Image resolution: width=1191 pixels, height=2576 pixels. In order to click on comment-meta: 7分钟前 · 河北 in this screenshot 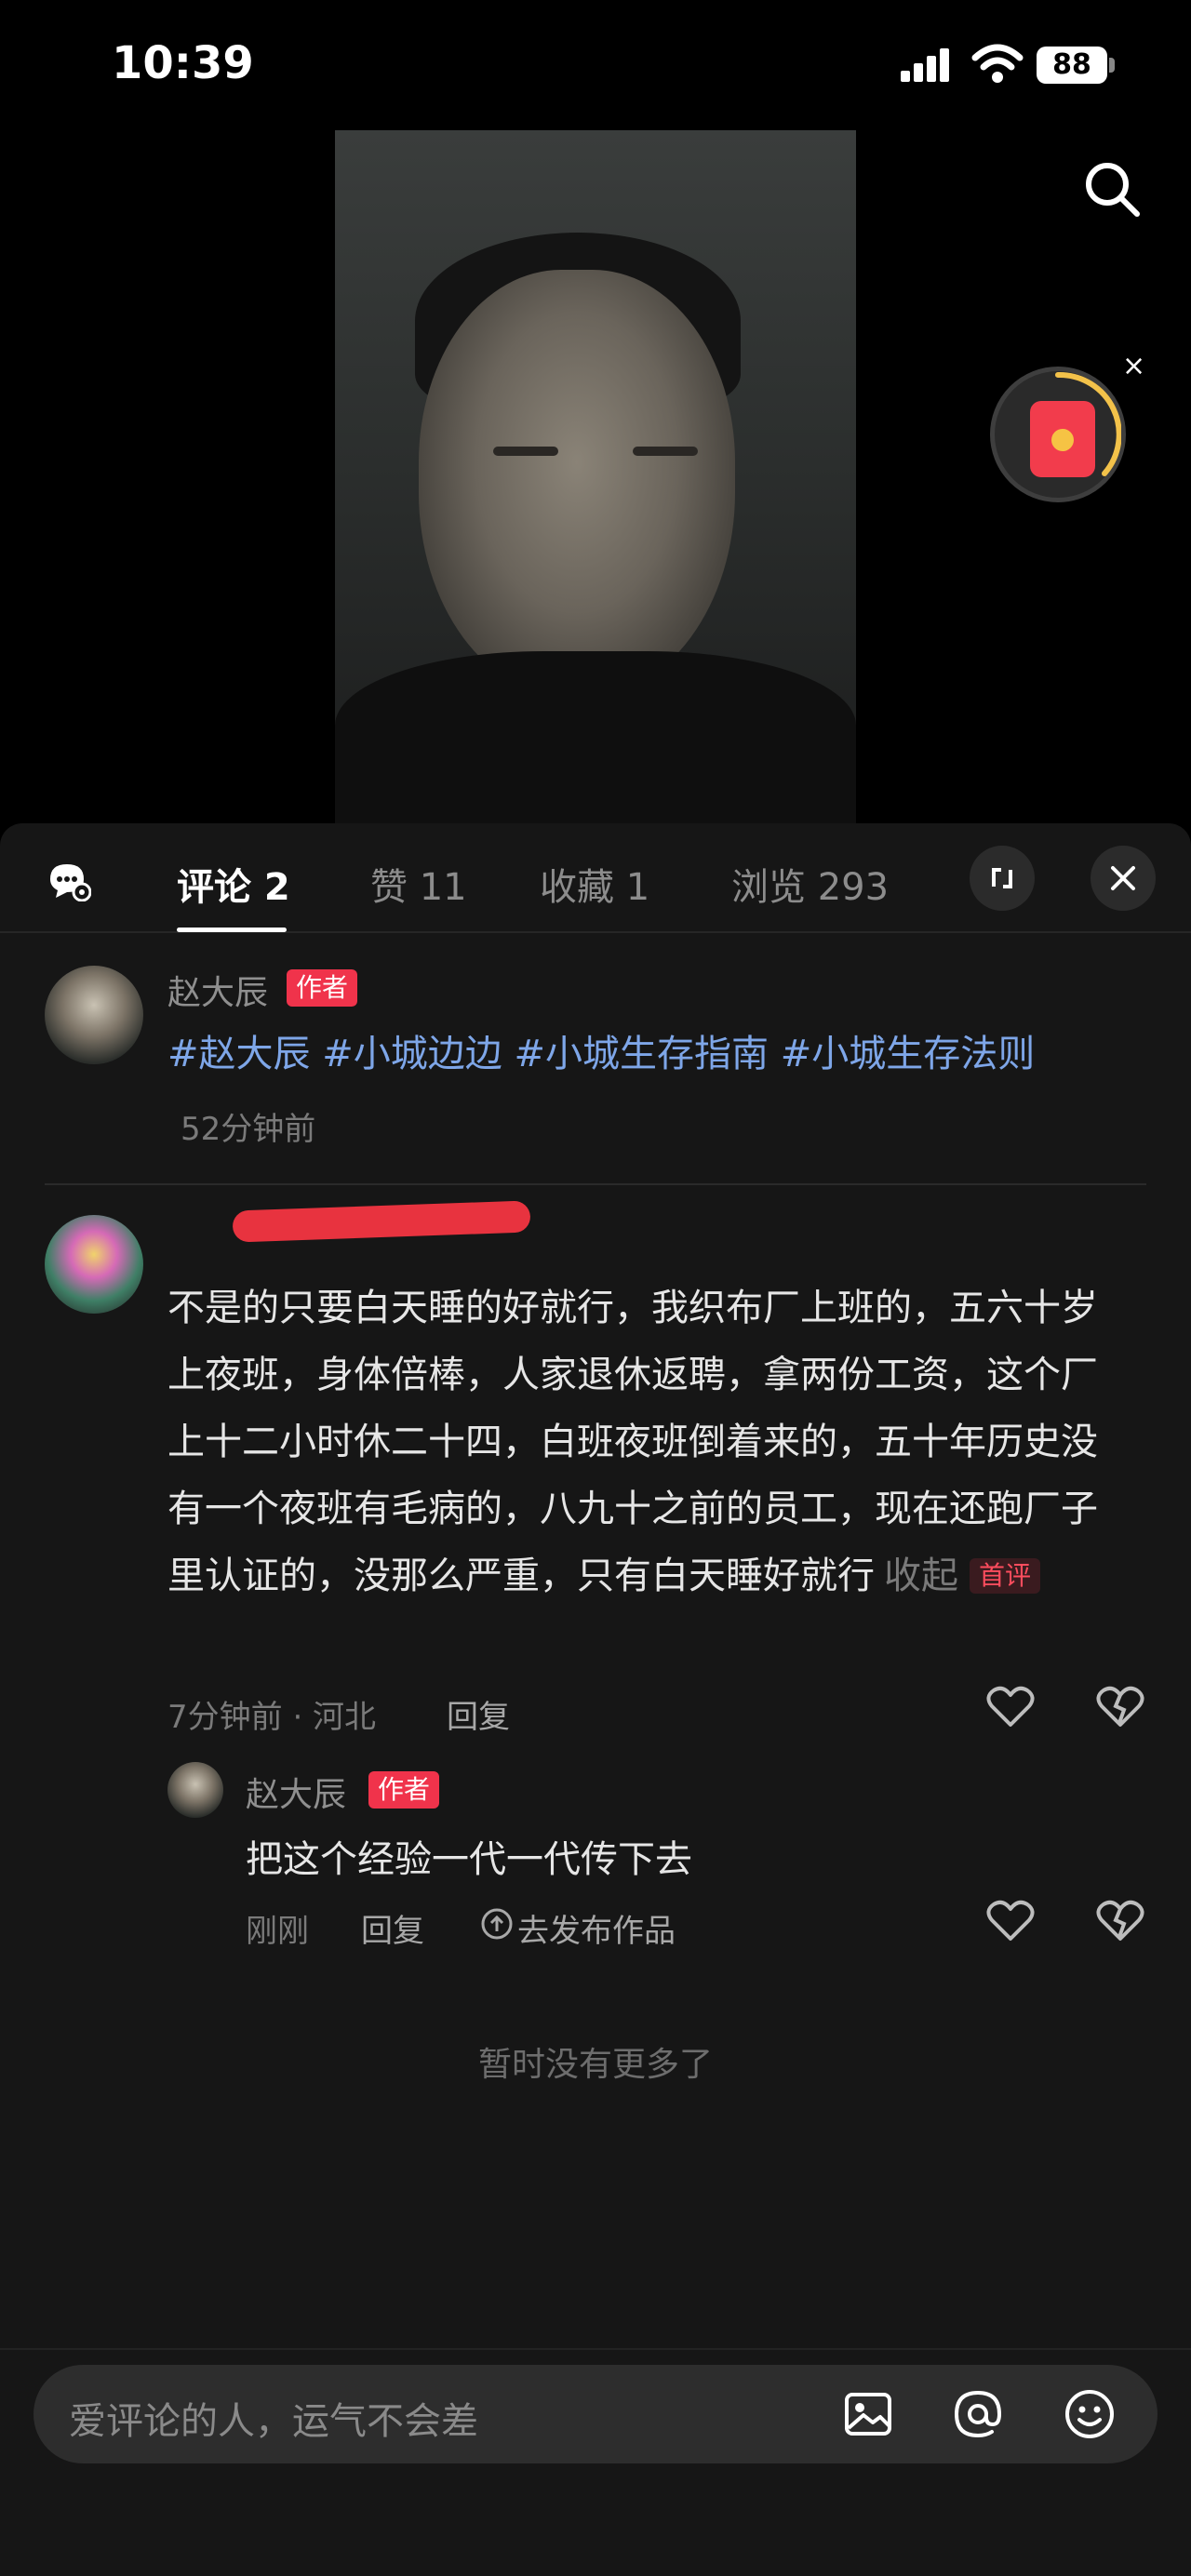, I will do `click(272, 1717)`.